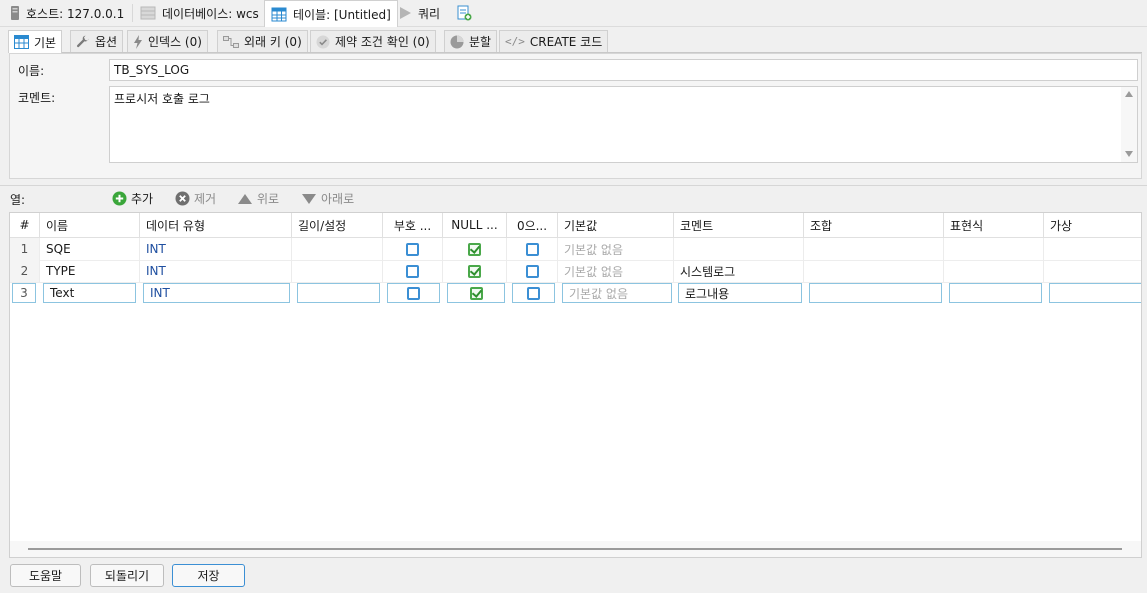  What do you see at coordinates (739, 225) in the screenshot?
I see `header-comment: 코멘트` at bounding box center [739, 225].